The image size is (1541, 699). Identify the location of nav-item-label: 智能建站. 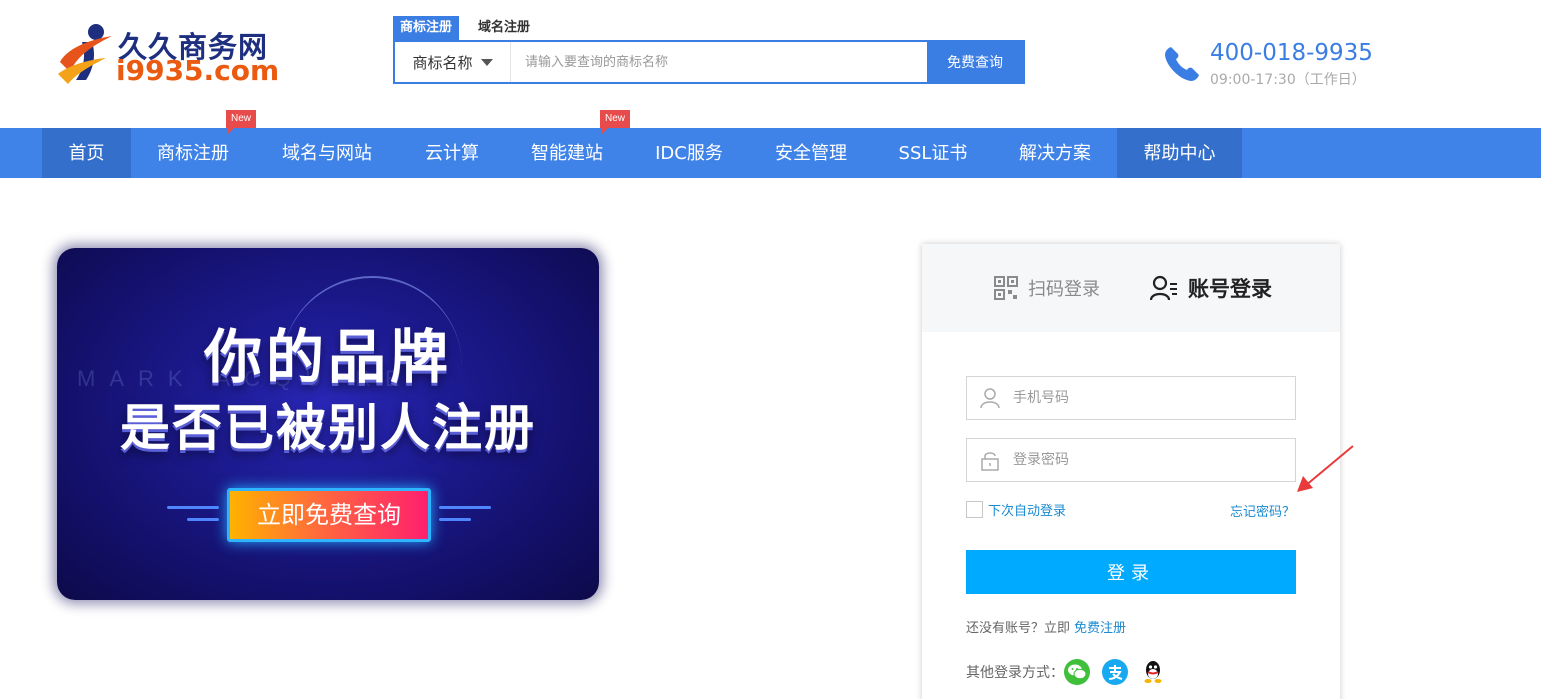
(567, 153).